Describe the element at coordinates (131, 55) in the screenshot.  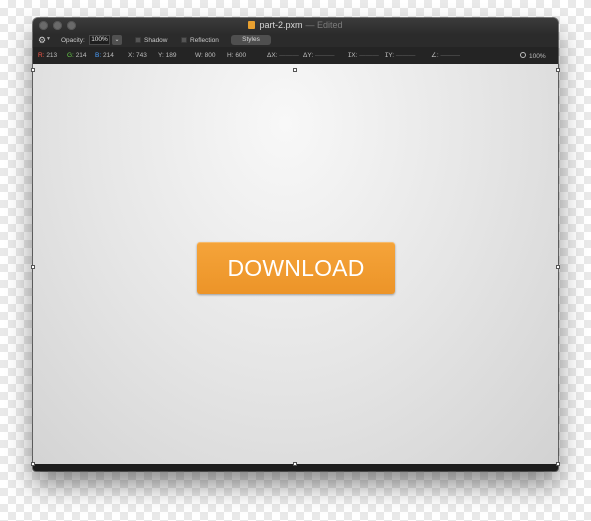
I see `x-label: X:` at that location.